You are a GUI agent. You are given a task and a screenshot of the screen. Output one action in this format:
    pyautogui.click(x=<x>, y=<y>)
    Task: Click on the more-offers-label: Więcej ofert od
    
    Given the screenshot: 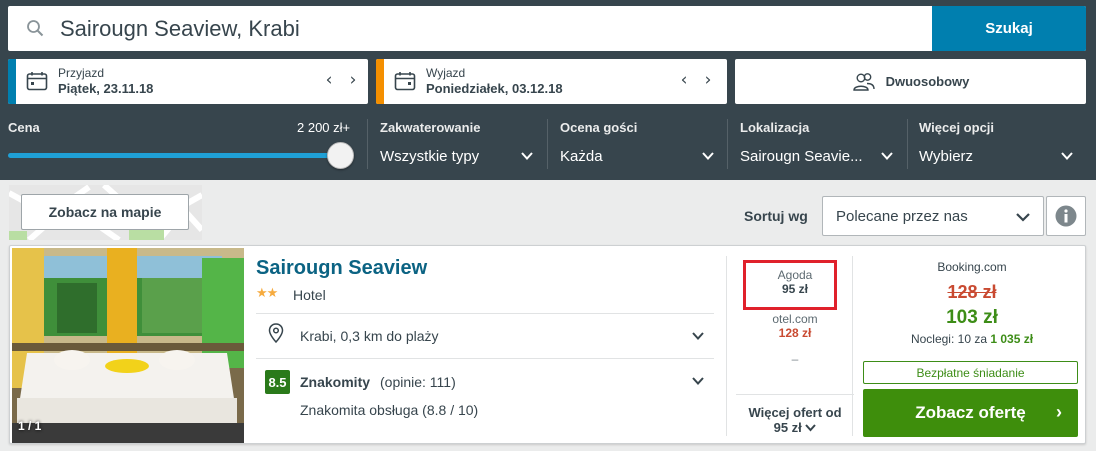 What is the action you would take?
    pyautogui.click(x=795, y=412)
    